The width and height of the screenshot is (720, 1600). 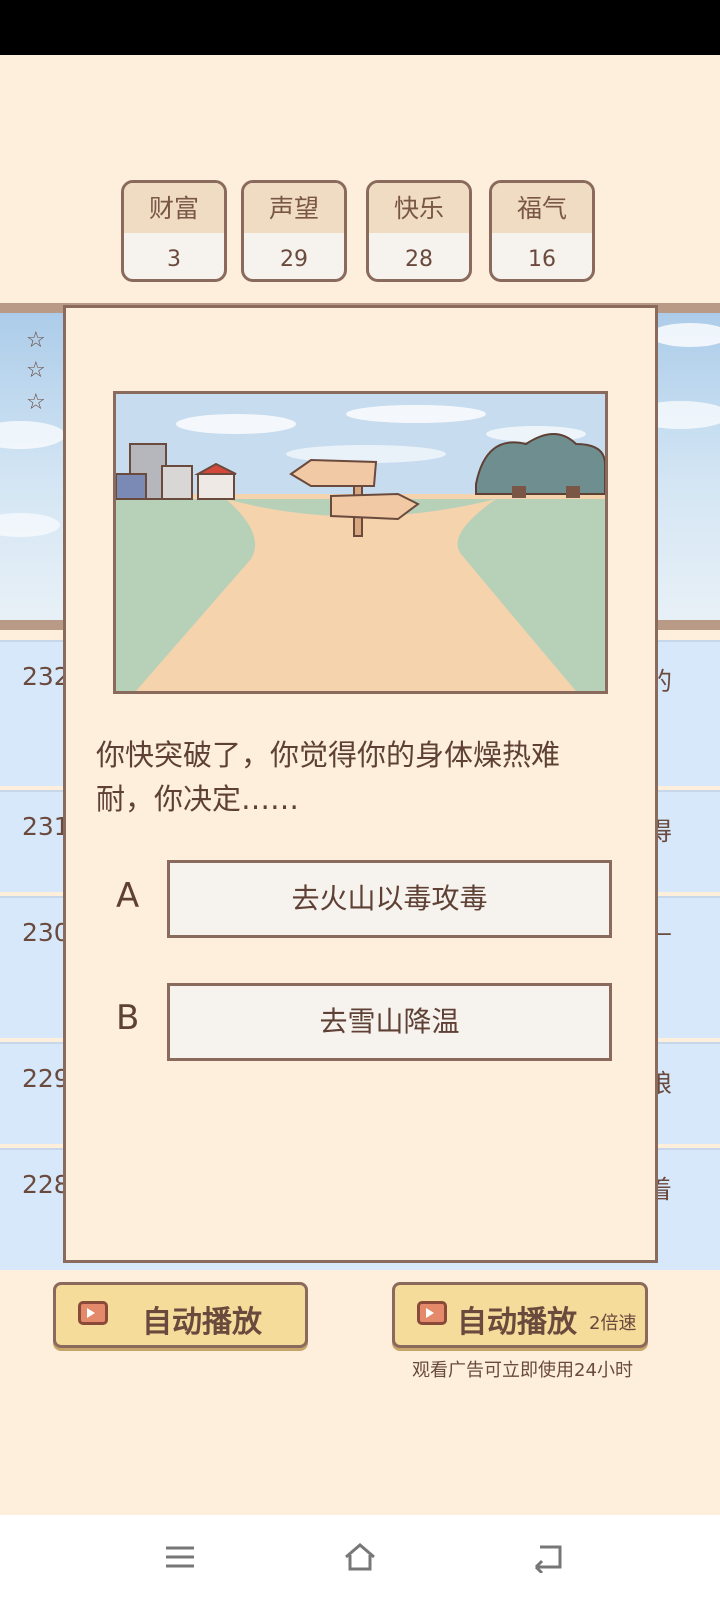 I want to click on auto-play-2x-button: 自动播放 2倍速, so click(x=520, y=1315).